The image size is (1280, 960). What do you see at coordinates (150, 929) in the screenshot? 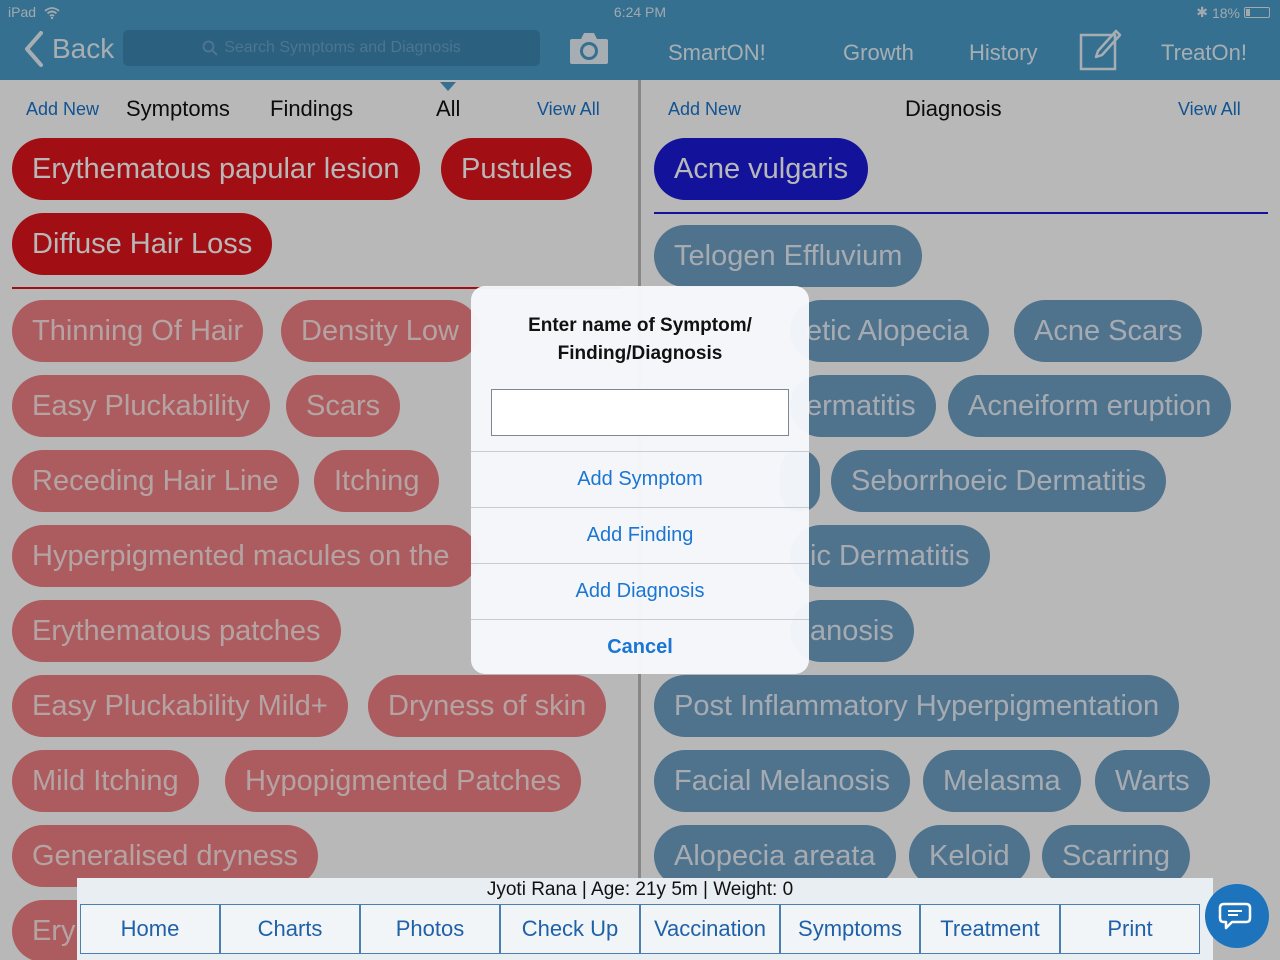
I see `home-button: Home` at bounding box center [150, 929].